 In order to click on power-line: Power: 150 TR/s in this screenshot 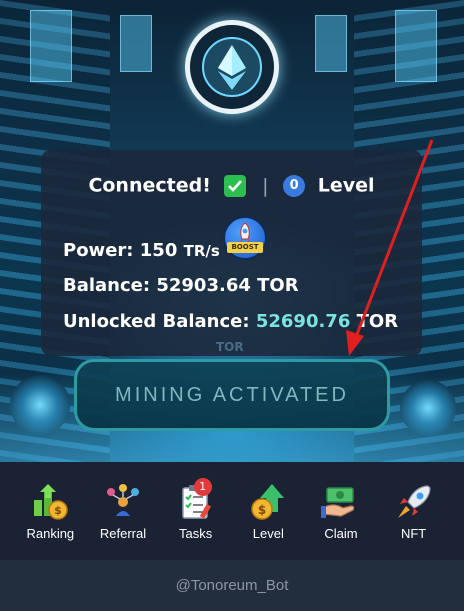, I will do `click(141, 250)`.